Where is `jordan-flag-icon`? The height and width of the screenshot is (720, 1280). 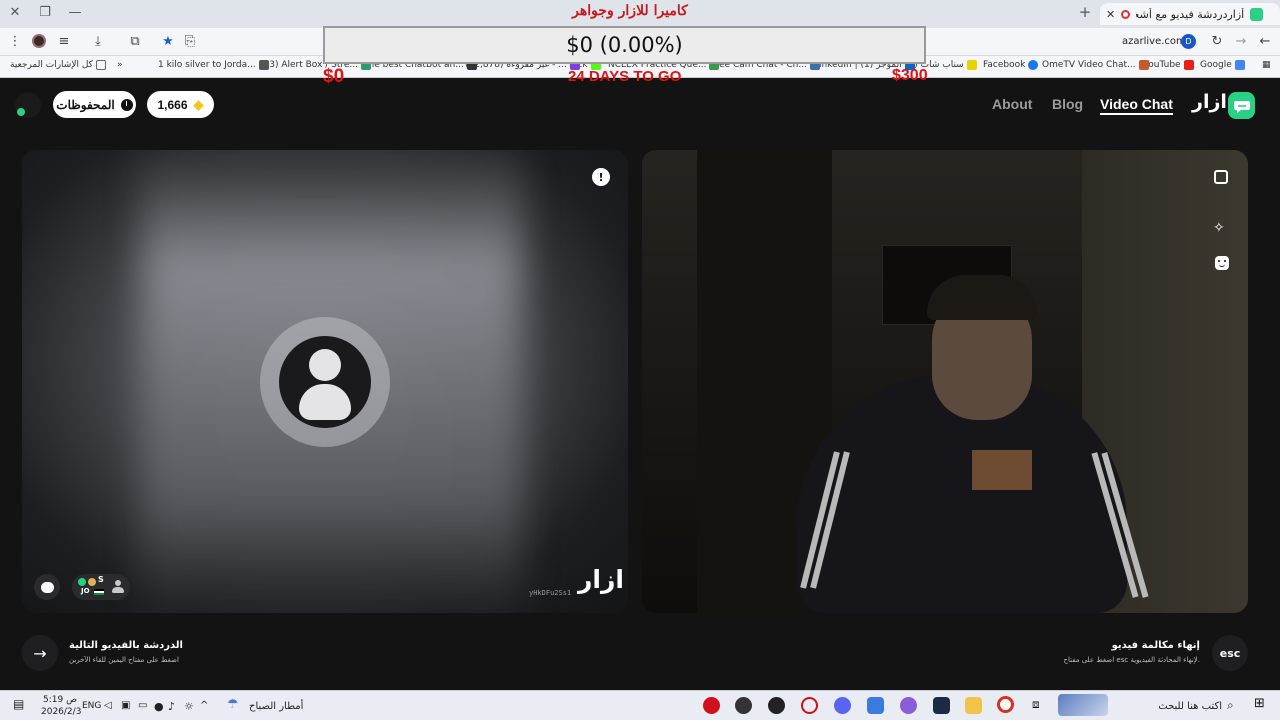
jordan-flag-icon is located at coordinates (99, 592).